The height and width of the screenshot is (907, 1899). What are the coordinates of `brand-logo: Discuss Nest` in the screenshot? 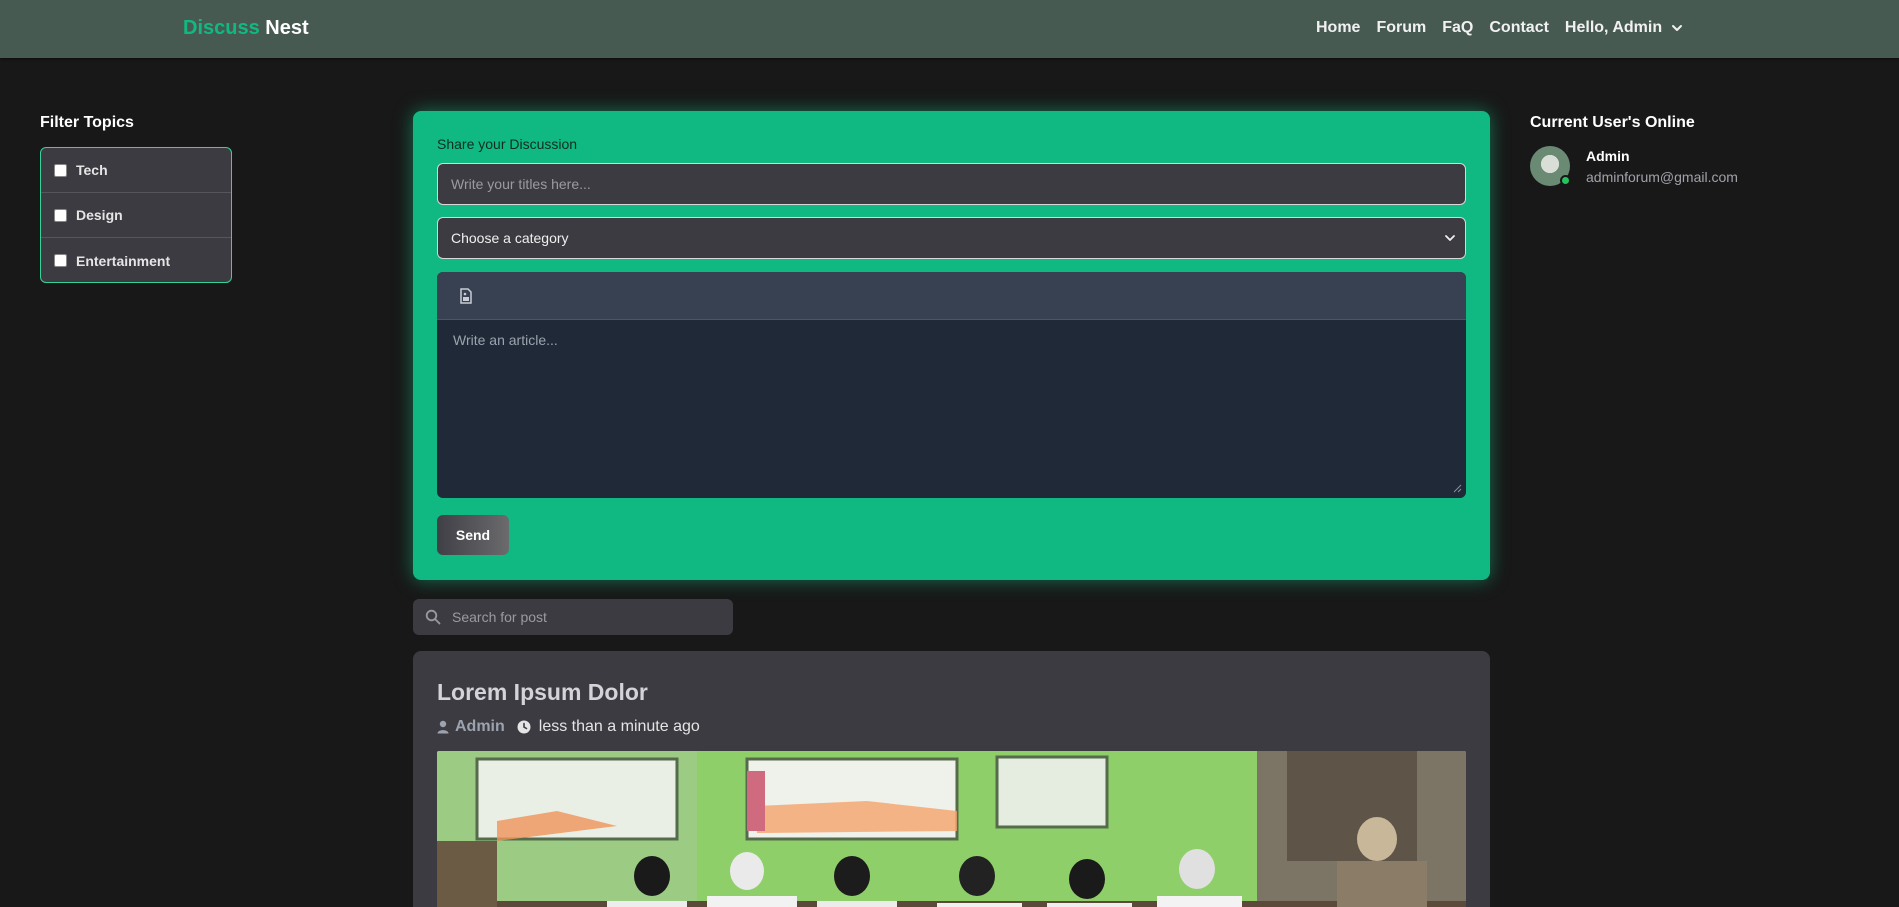 It's located at (246, 28).